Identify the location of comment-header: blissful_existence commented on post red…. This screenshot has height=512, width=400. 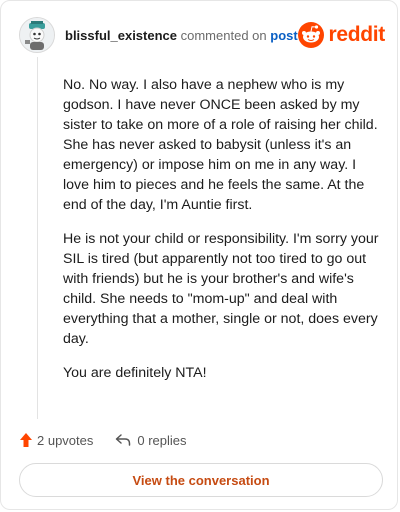
(202, 35).